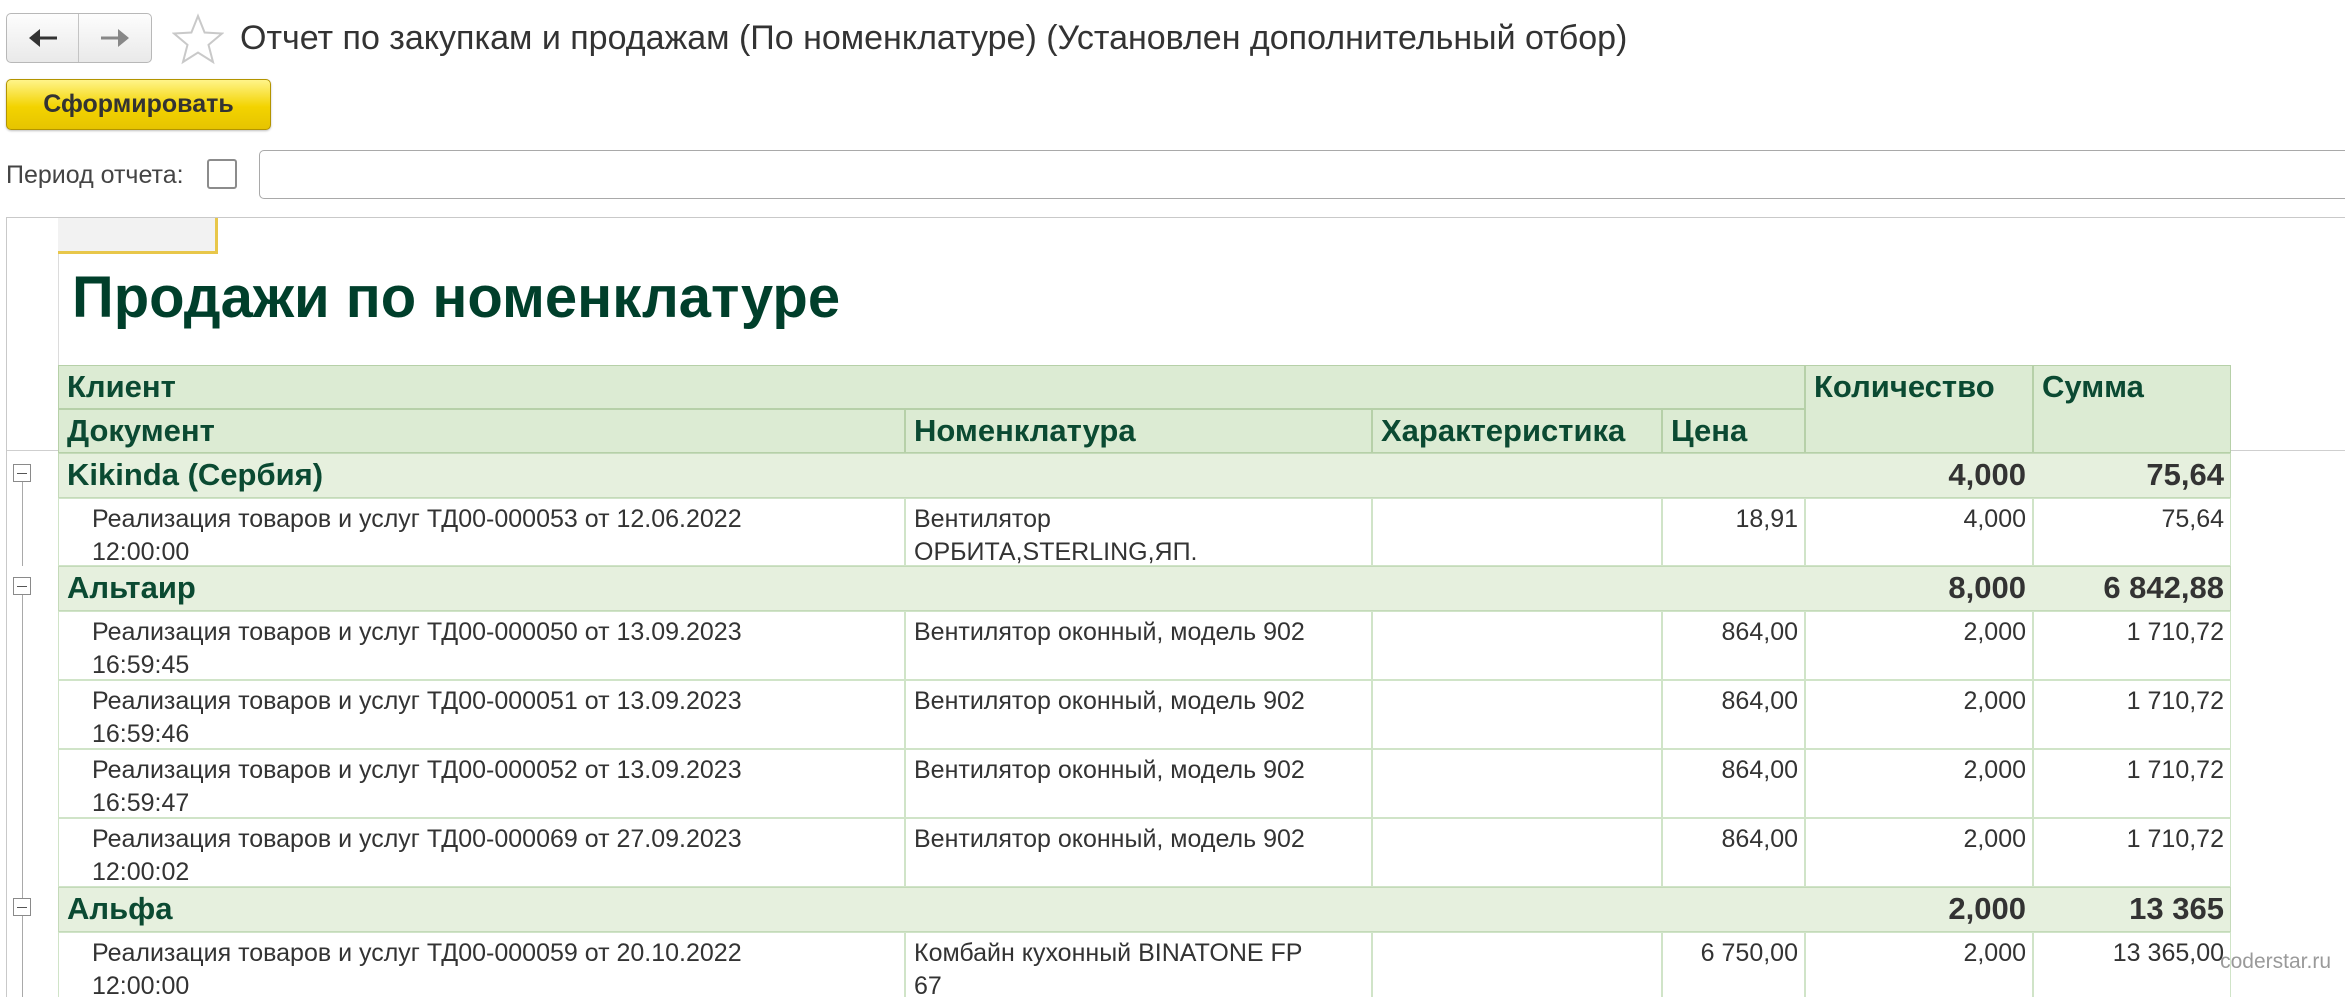 The image size is (2345, 997). What do you see at coordinates (456, 297) in the screenshot?
I see `report-title: Продажи по номенклатуре` at bounding box center [456, 297].